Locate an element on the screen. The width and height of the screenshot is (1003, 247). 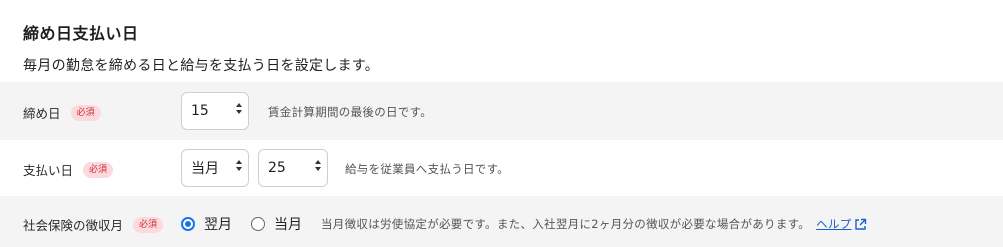
external-link-icon is located at coordinates (860, 224).